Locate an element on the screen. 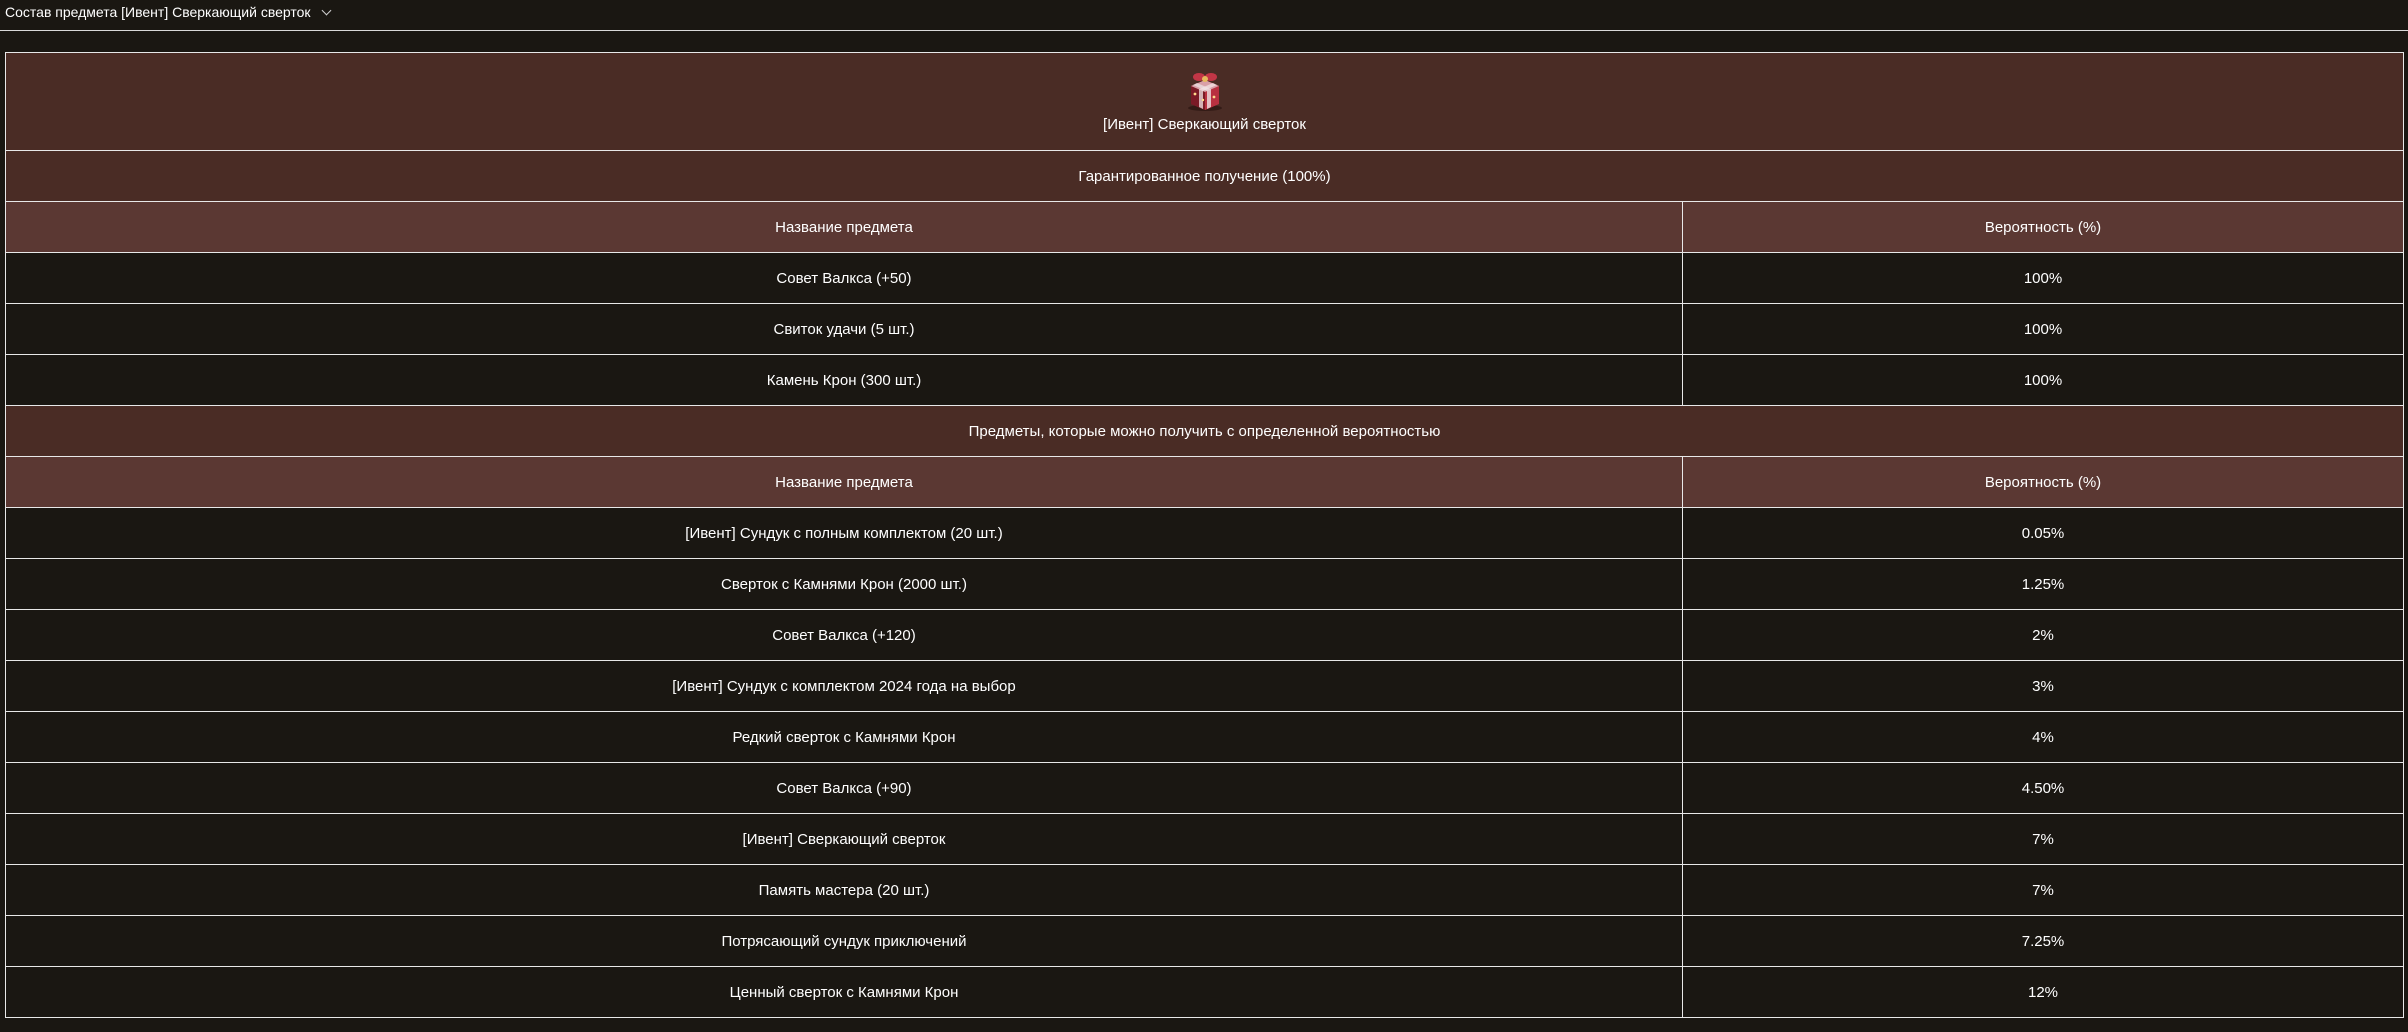 The image size is (2408, 1032). table-row: [Ивент] Сверкающий сверток 7% is located at coordinates (1205, 839).